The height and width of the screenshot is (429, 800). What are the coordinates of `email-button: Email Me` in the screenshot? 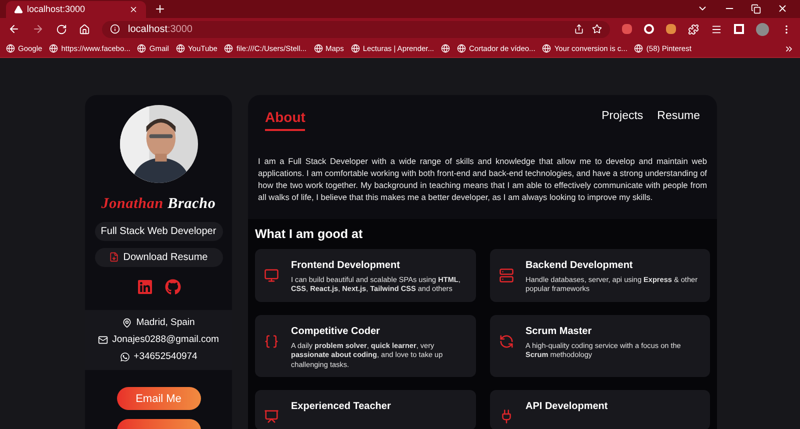 It's located at (158, 398).